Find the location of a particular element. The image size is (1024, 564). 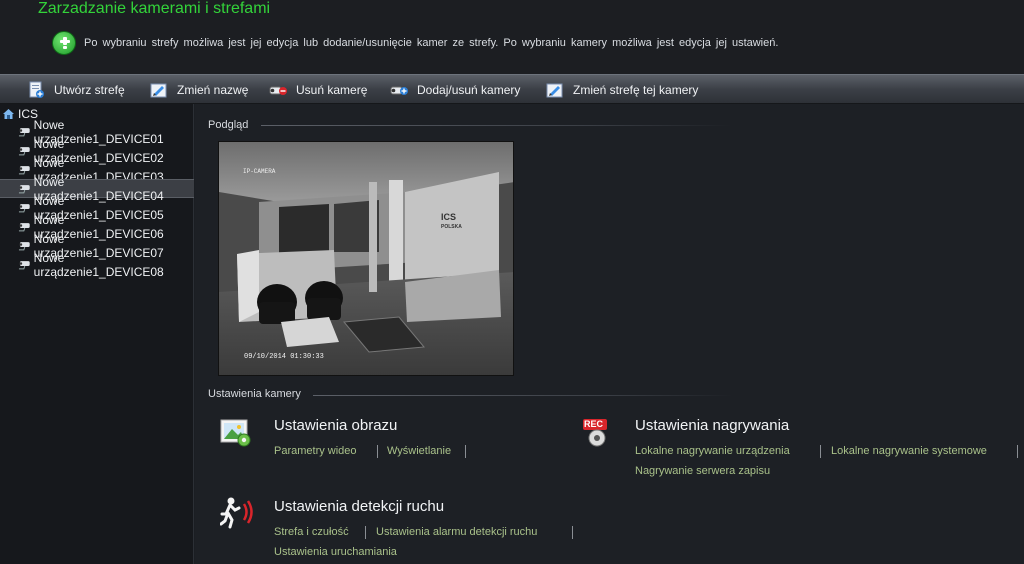

image-settings-icon is located at coordinates (237, 436).